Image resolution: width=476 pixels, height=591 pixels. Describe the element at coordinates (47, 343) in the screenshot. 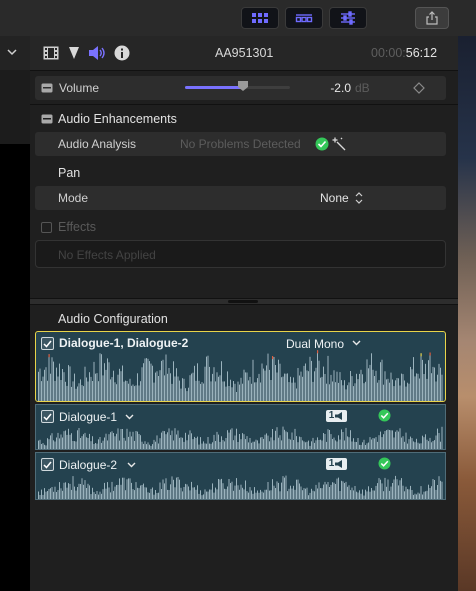

I see `main-clip-checkbox` at that location.